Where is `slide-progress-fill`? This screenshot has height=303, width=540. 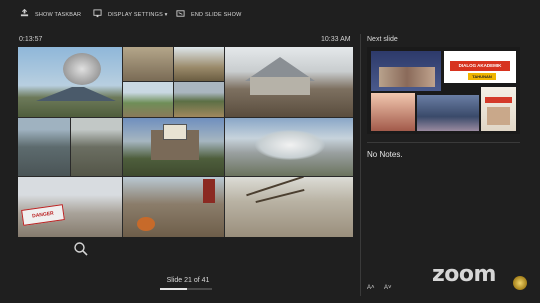
slide-progress-fill is located at coordinates (173, 289).